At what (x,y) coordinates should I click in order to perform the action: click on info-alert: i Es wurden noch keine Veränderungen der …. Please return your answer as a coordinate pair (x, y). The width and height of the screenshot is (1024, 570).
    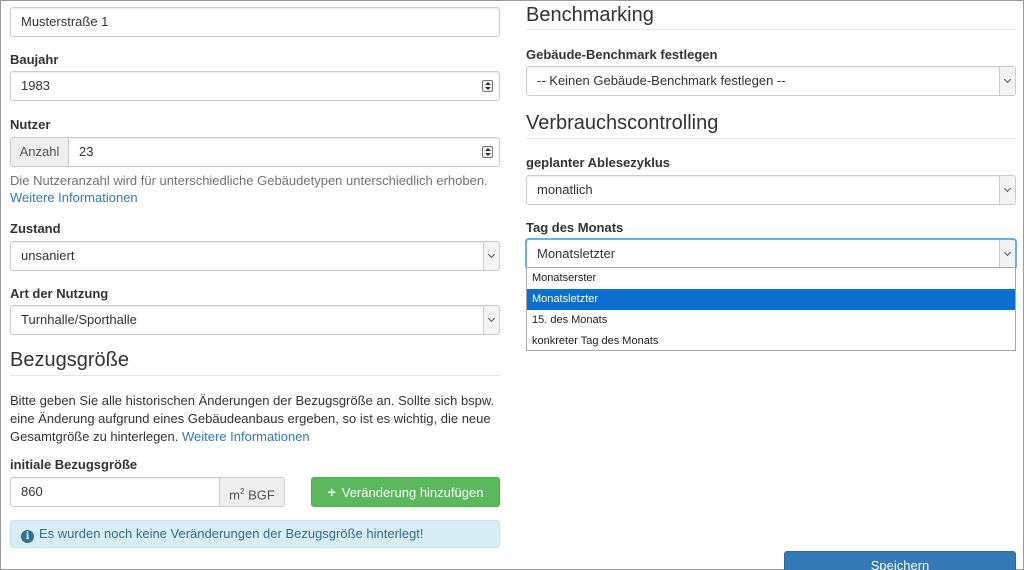
    Looking at the image, I should click on (255, 534).